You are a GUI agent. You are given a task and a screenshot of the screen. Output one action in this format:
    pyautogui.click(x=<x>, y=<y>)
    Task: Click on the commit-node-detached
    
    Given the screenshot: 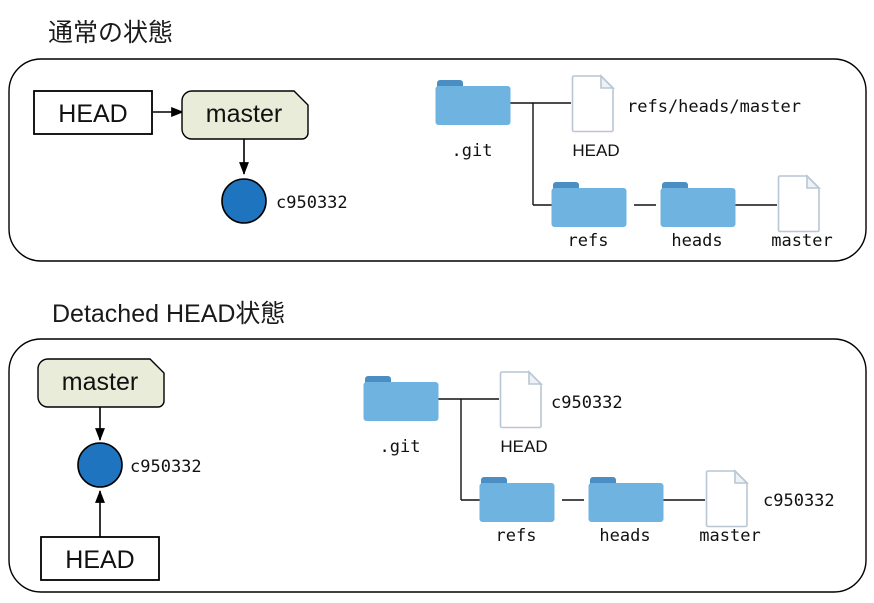 What is the action you would take?
    pyautogui.click(x=100, y=465)
    